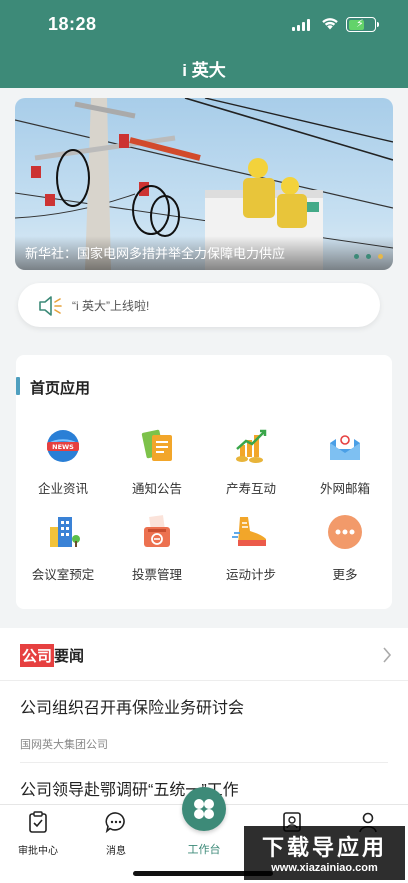 The width and height of the screenshot is (408, 883). What do you see at coordinates (204, 850) in the screenshot?
I see `tab-label-workbench: 工作台` at bounding box center [204, 850].